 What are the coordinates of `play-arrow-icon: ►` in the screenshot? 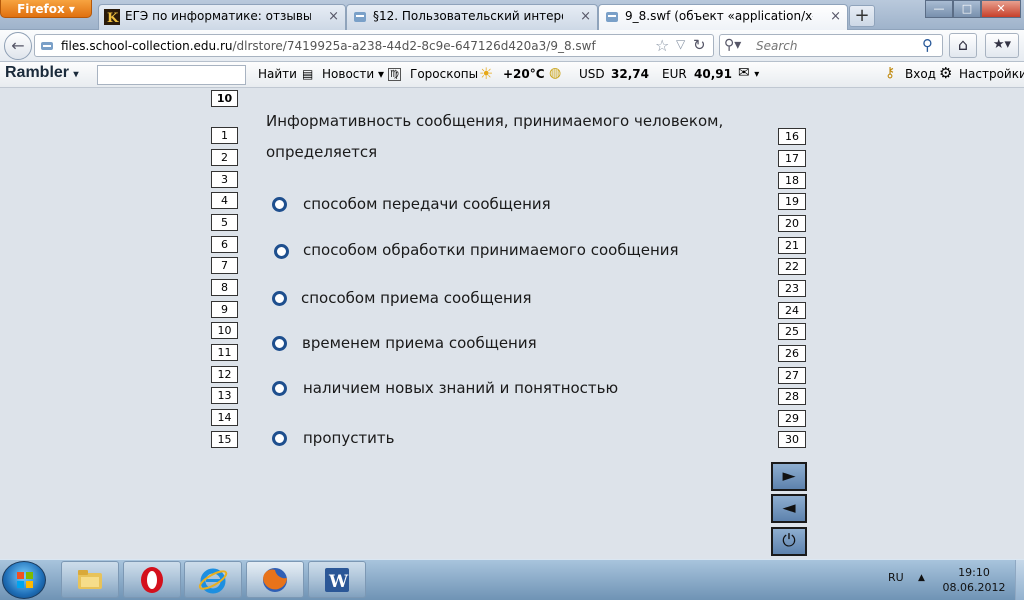 It's located at (789, 476).